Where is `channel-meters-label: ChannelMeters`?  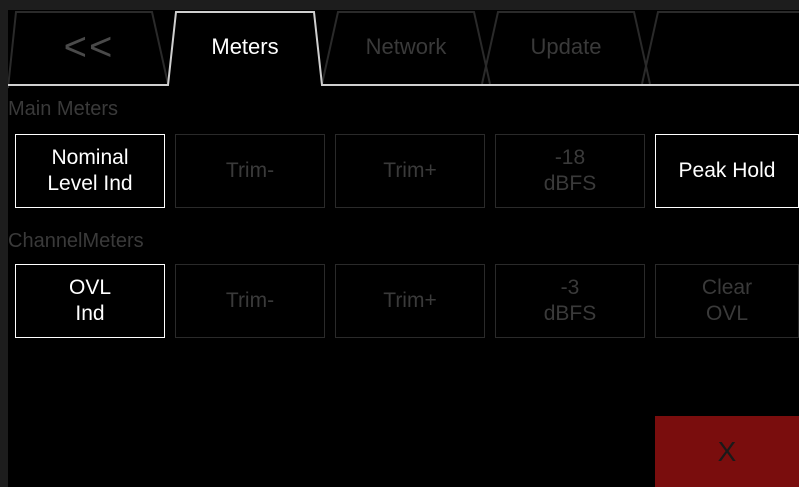
channel-meters-label: ChannelMeters is located at coordinates (76, 241).